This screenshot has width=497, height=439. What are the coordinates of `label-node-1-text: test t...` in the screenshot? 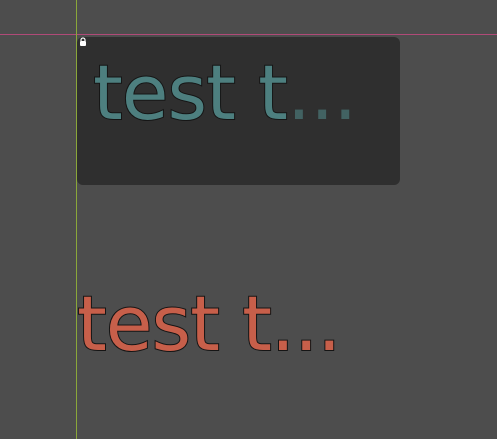 It's located at (224, 93).